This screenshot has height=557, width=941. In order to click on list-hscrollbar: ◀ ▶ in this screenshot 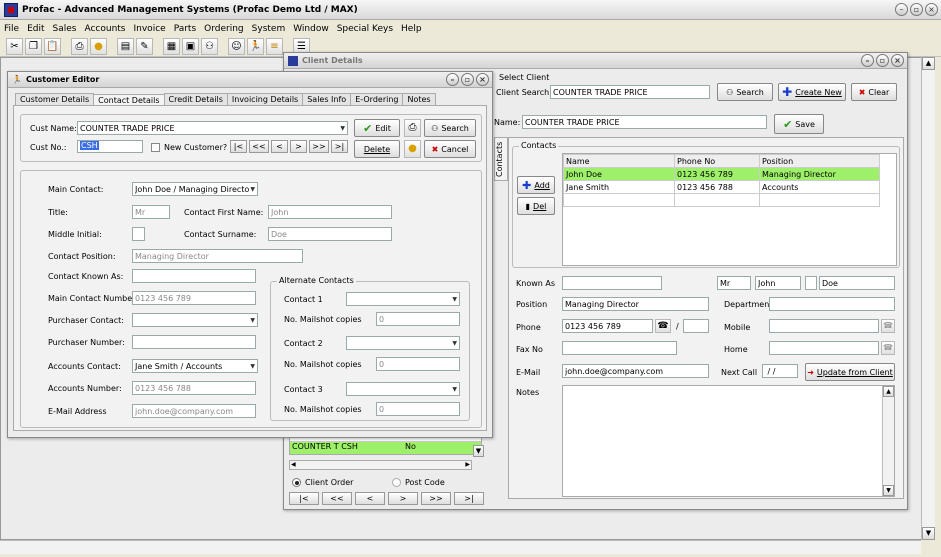, I will do `click(380, 465)`.